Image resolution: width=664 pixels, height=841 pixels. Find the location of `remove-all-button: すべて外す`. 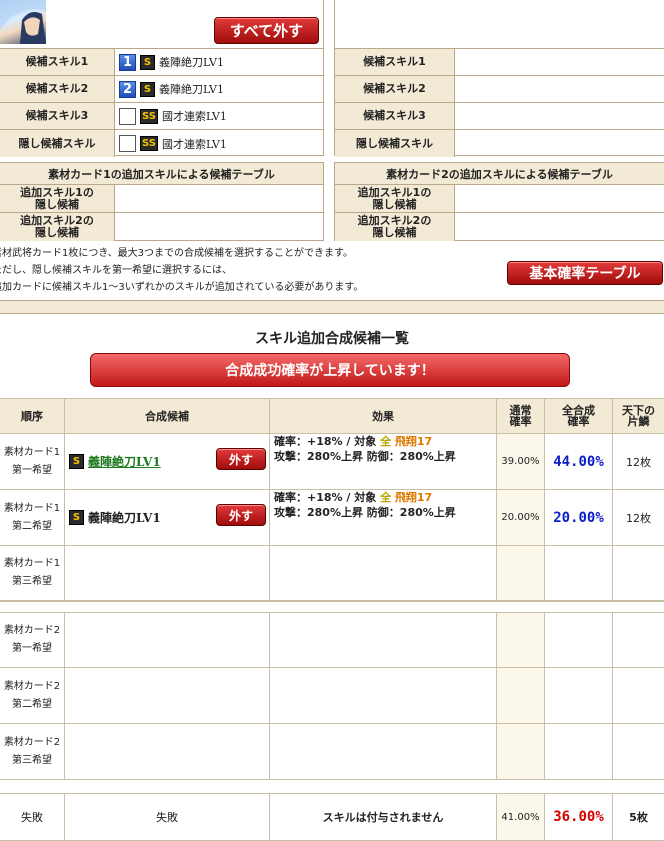

remove-all-button: すべて外す is located at coordinates (266, 30).